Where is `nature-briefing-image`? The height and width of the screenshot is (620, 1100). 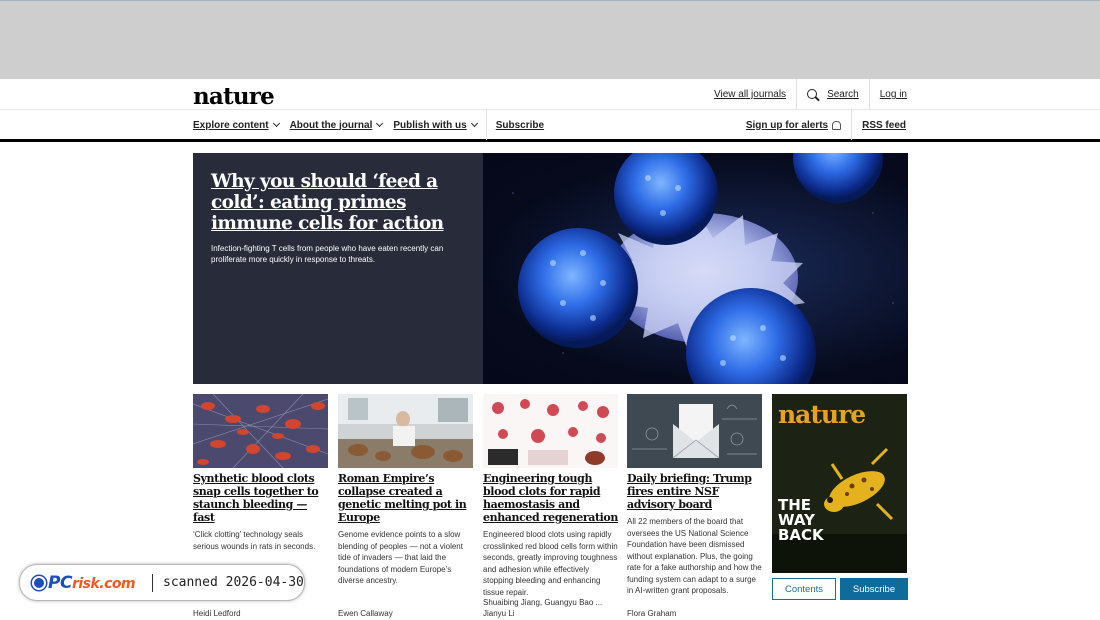 nature-briefing-image is located at coordinates (694, 431).